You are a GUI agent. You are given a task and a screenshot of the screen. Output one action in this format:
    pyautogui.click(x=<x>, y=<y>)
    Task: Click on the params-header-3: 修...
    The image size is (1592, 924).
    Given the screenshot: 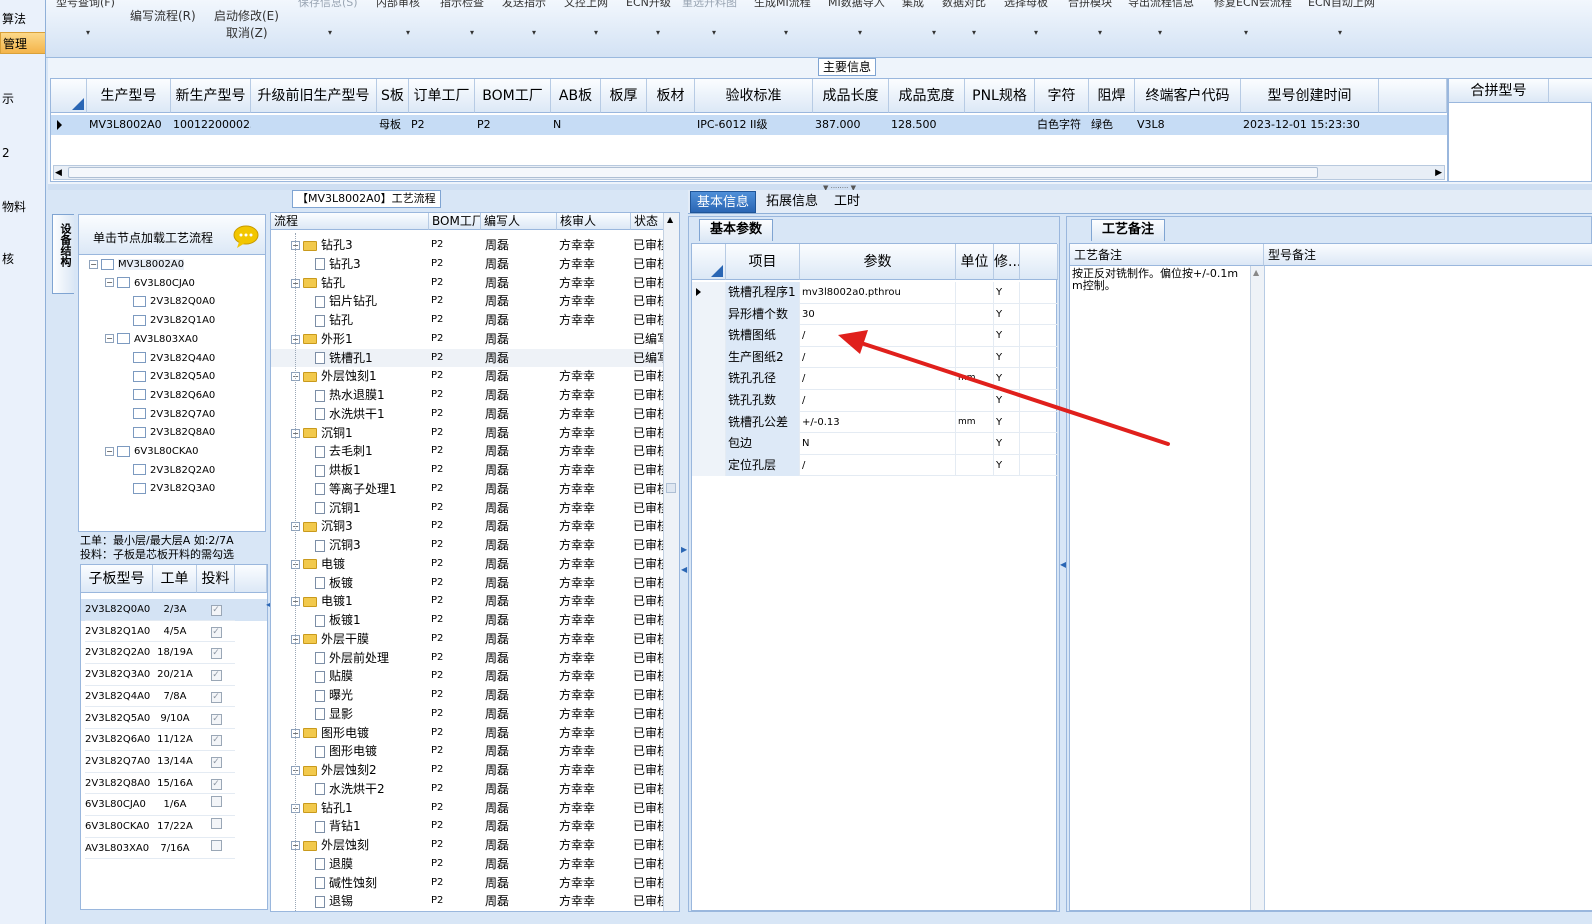 What is the action you would take?
    pyautogui.click(x=1007, y=262)
    